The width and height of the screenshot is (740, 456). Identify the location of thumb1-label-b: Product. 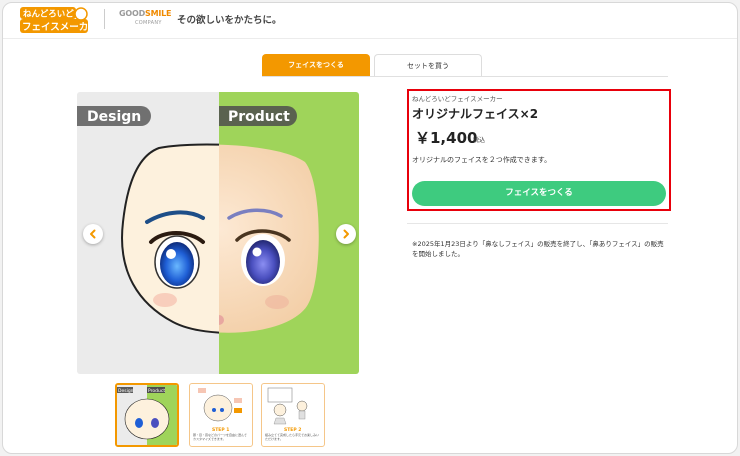
(156, 391).